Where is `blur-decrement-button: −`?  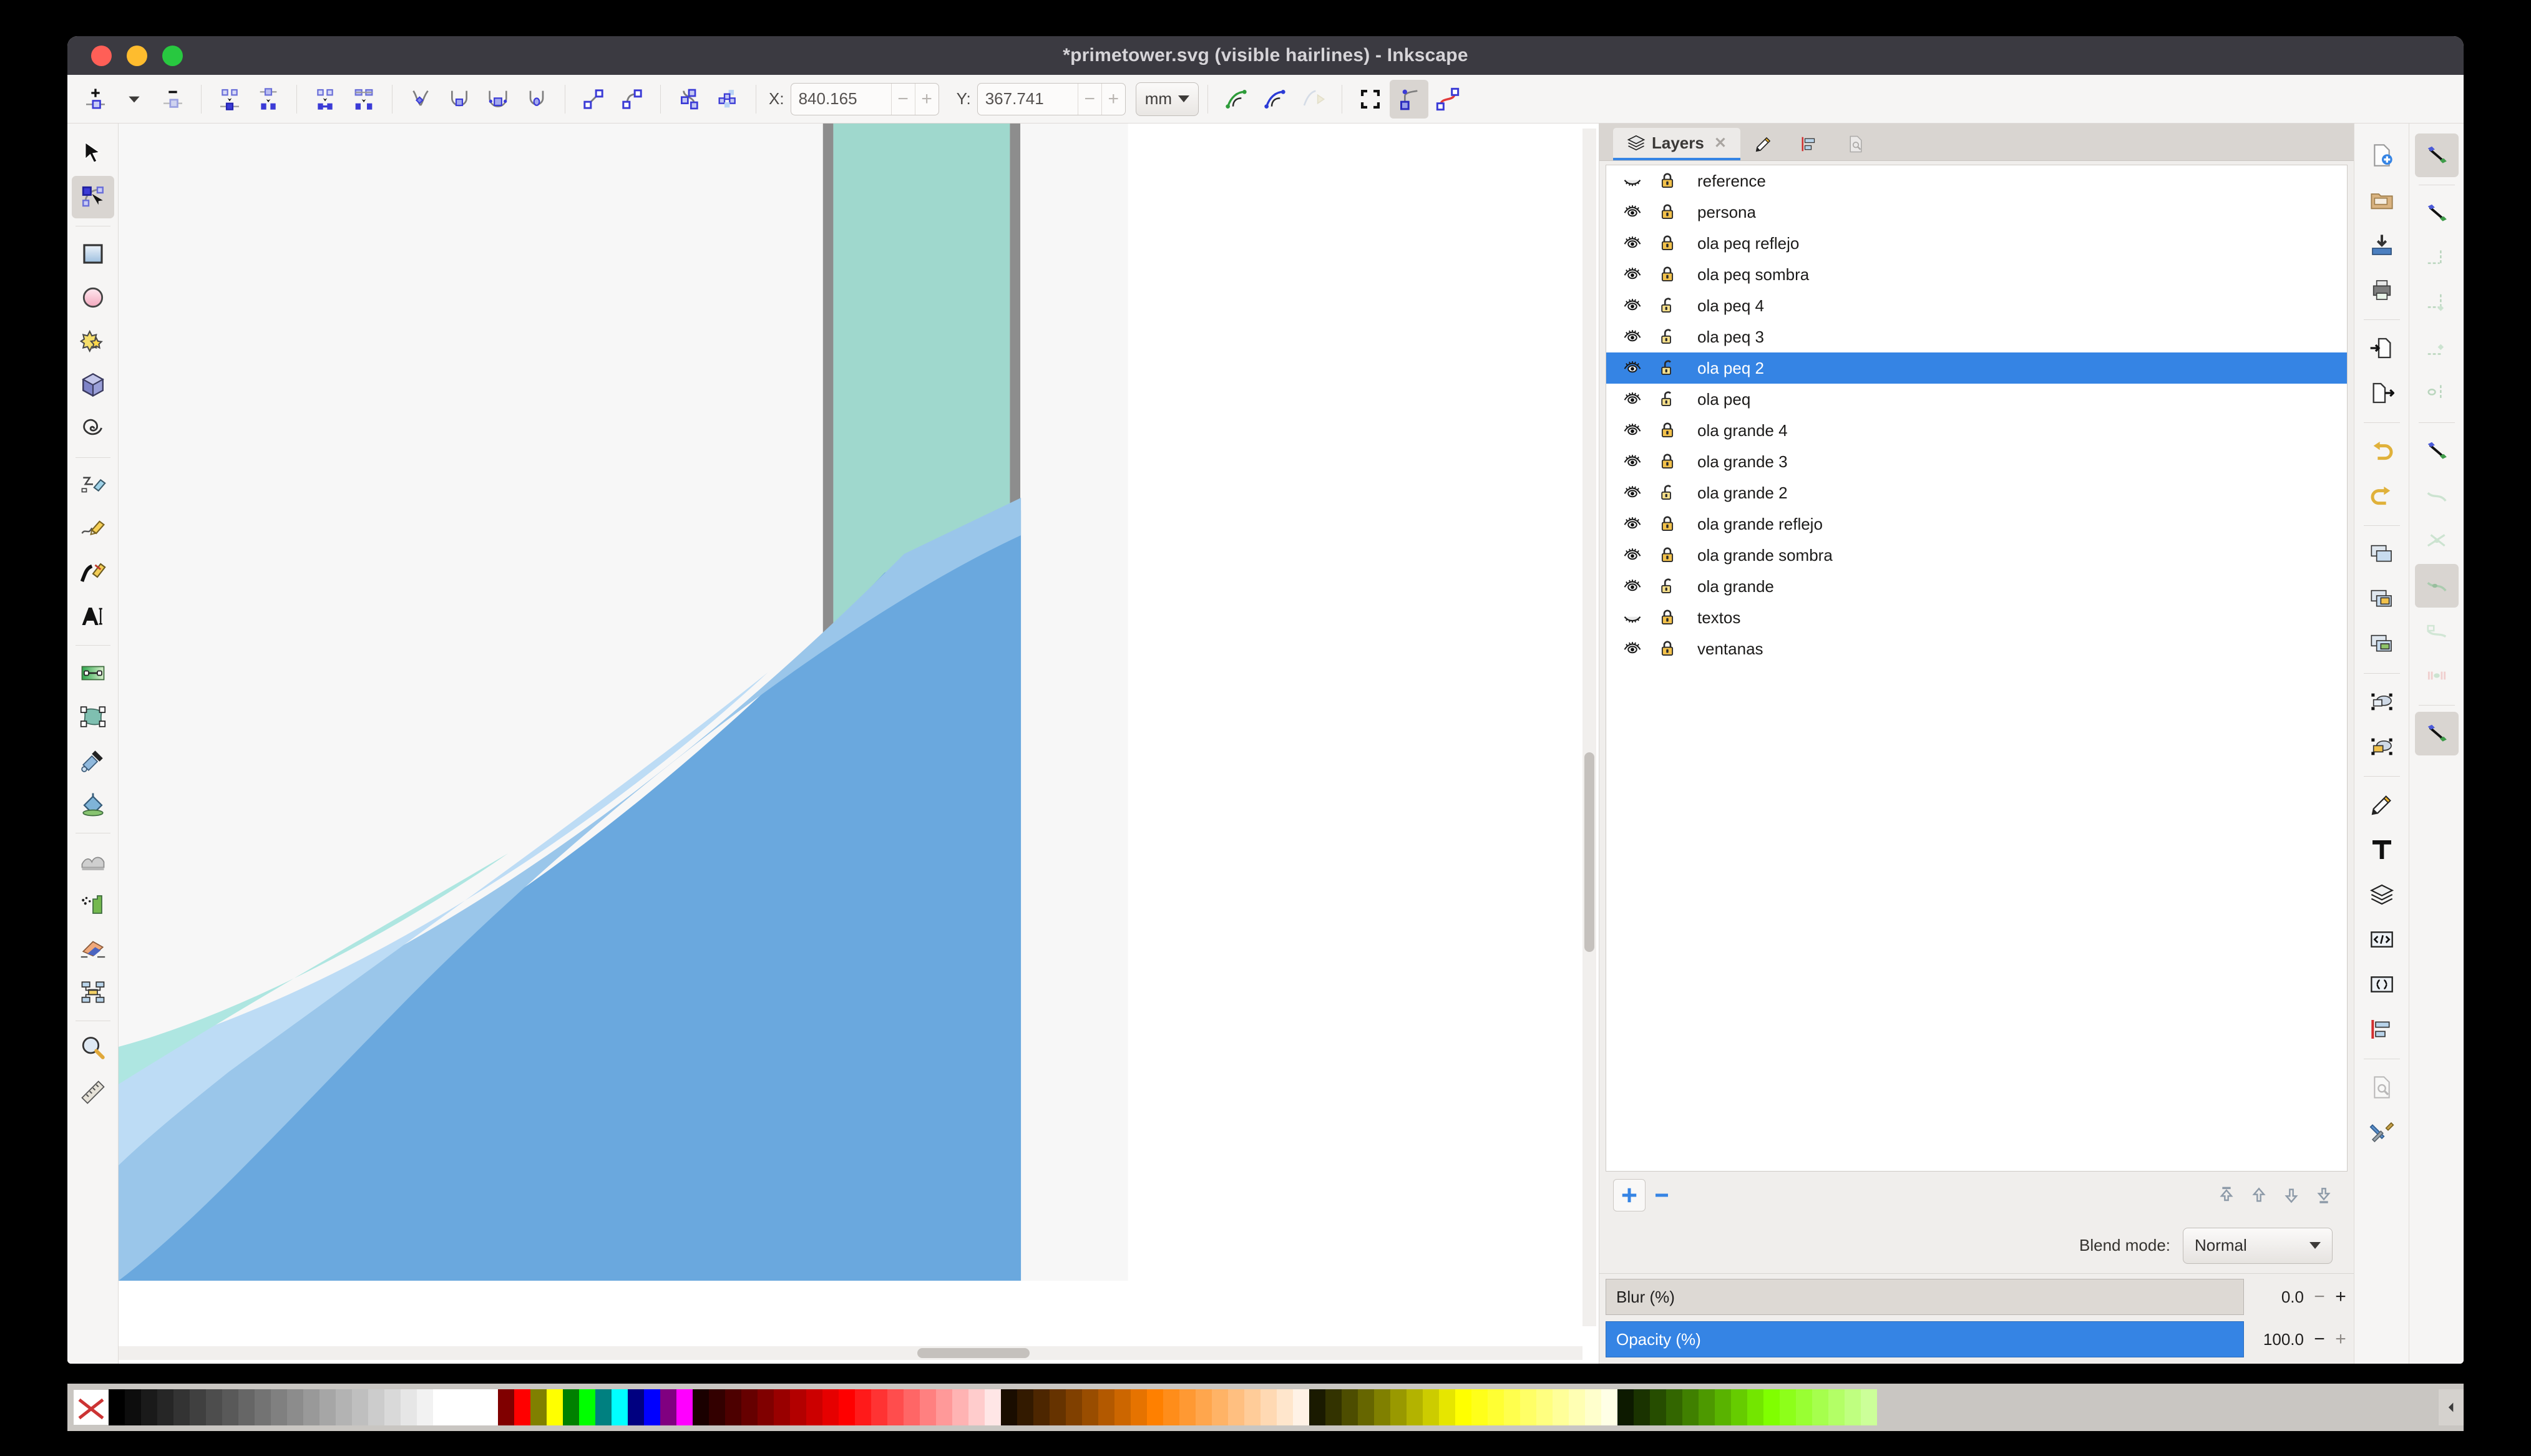
blur-decrement-button: − is located at coordinates (2319, 1297).